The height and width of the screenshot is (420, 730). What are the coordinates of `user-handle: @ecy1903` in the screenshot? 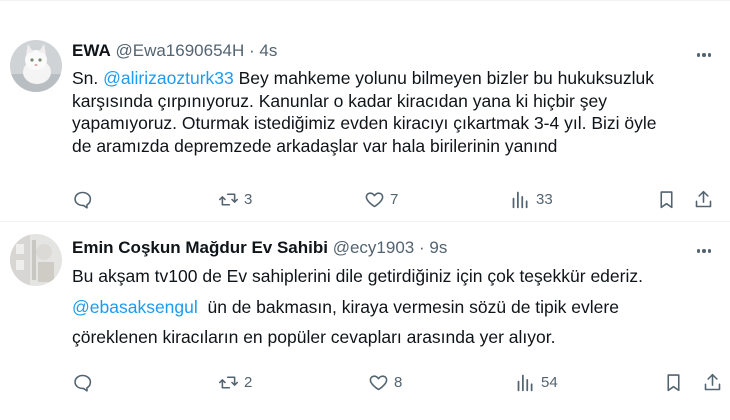 It's located at (374, 247).